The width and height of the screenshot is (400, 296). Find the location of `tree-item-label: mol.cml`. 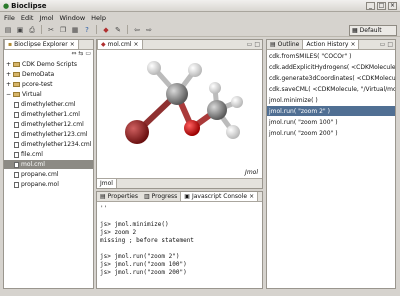

tree-item-label: mol.cml is located at coordinates (33, 164).